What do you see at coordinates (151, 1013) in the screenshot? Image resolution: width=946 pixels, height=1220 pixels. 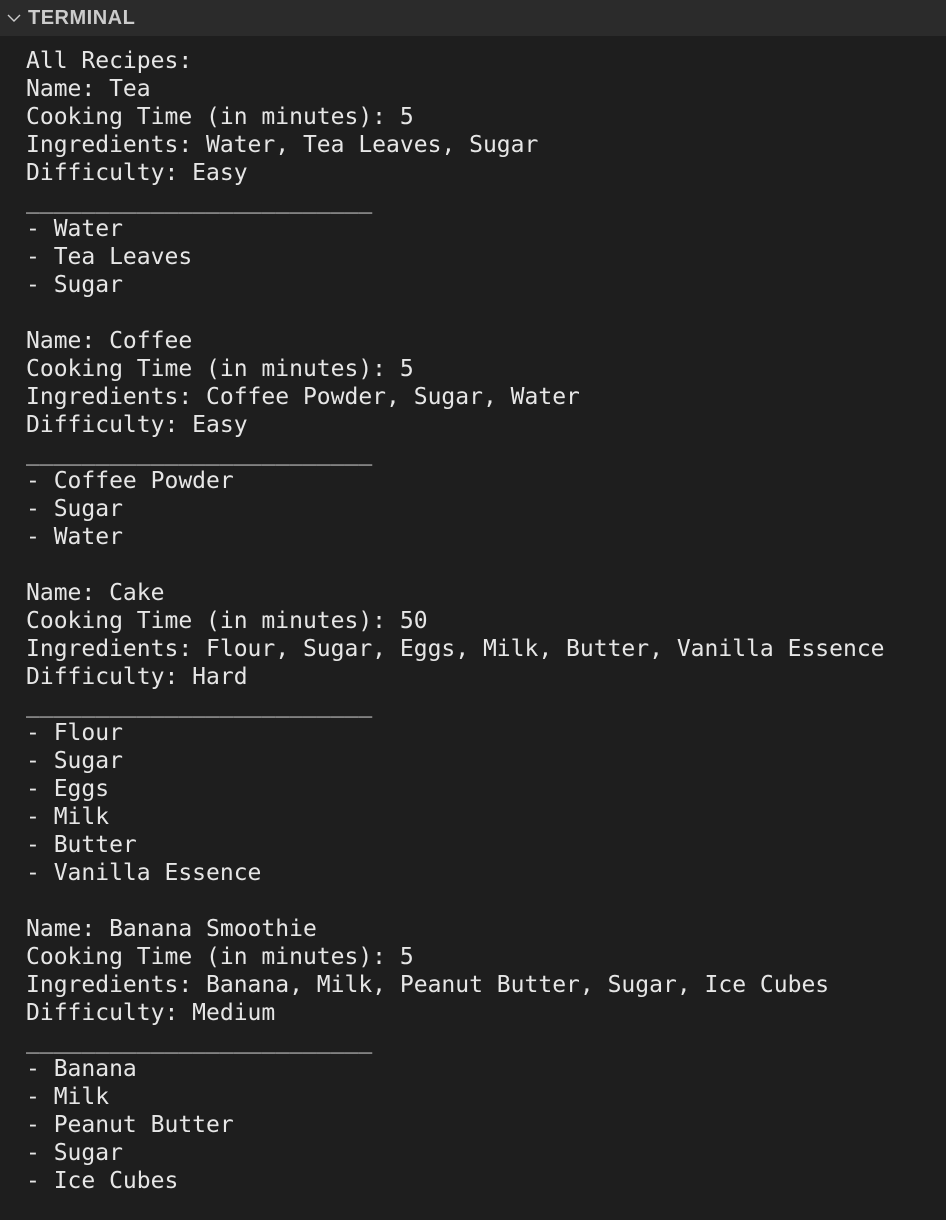 I see `terminal-line: Difficulty: Medium` at bounding box center [151, 1013].